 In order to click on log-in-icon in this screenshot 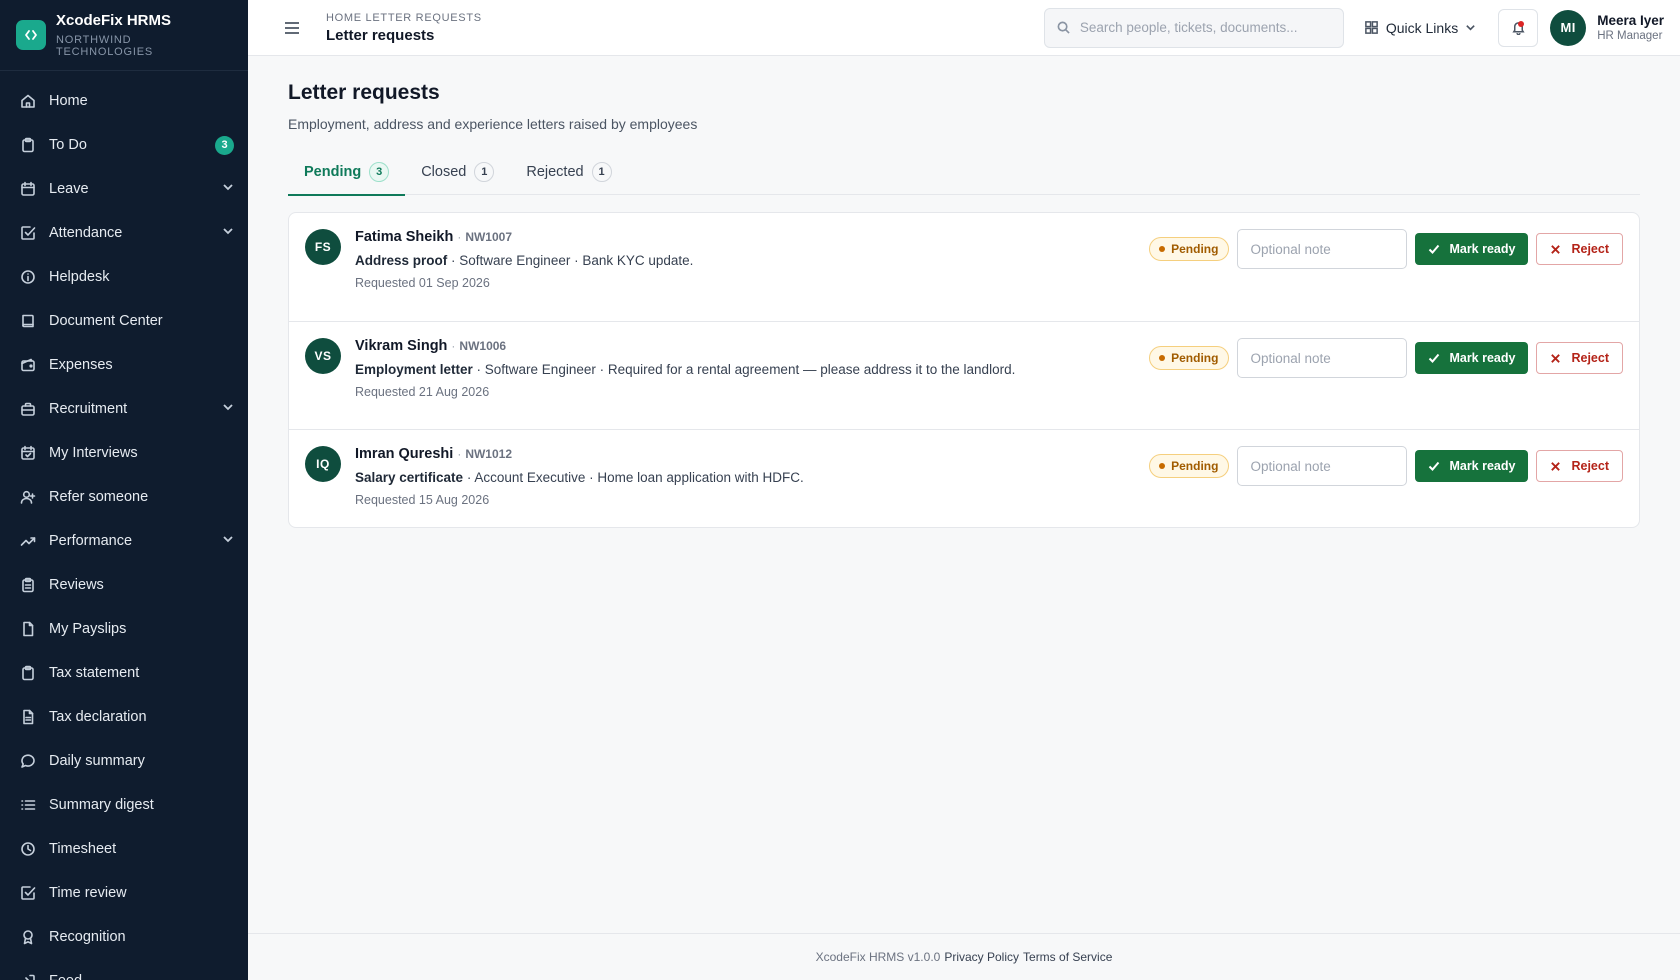, I will do `click(28, 976)`.